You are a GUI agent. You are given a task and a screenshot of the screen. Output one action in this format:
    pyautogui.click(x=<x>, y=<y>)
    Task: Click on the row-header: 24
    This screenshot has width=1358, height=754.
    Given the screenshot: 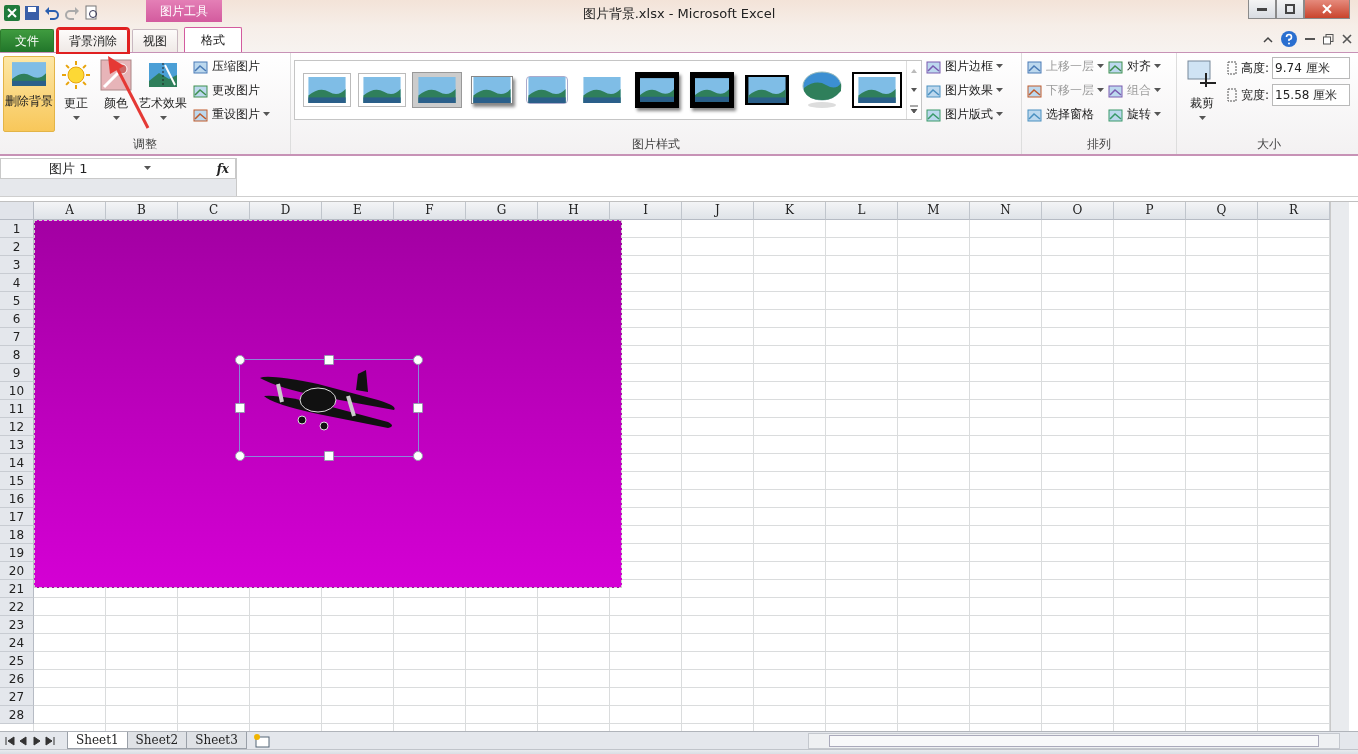 What is the action you would take?
    pyautogui.click(x=17, y=643)
    